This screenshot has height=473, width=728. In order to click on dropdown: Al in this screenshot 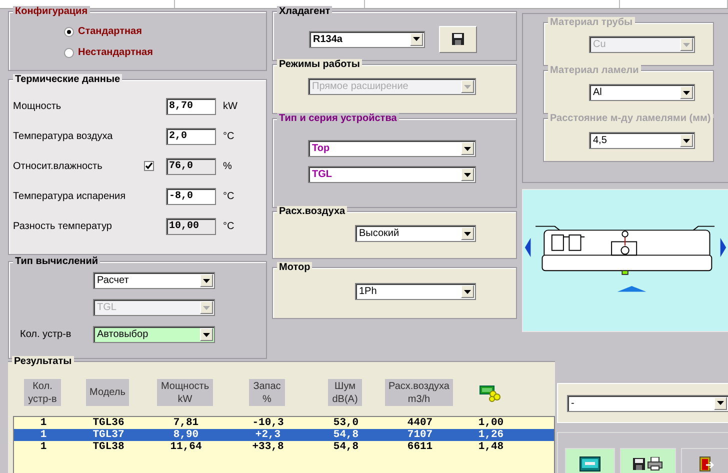, I will do `click(642, 92)`.